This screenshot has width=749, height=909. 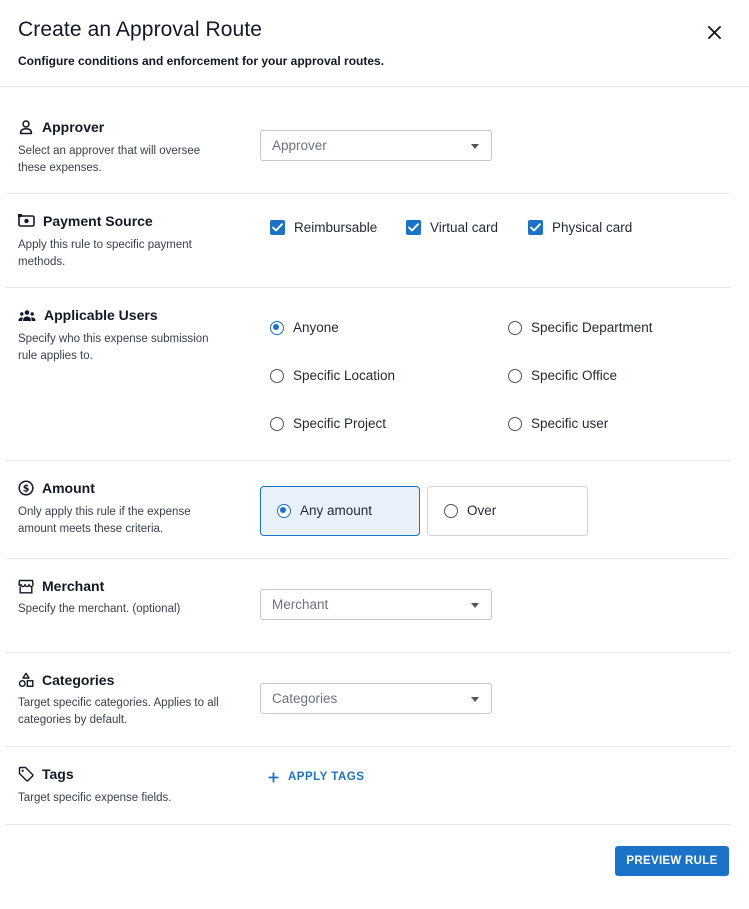 I want to click on radio-specific-department: Specific Department, so click(x=580, y=327).